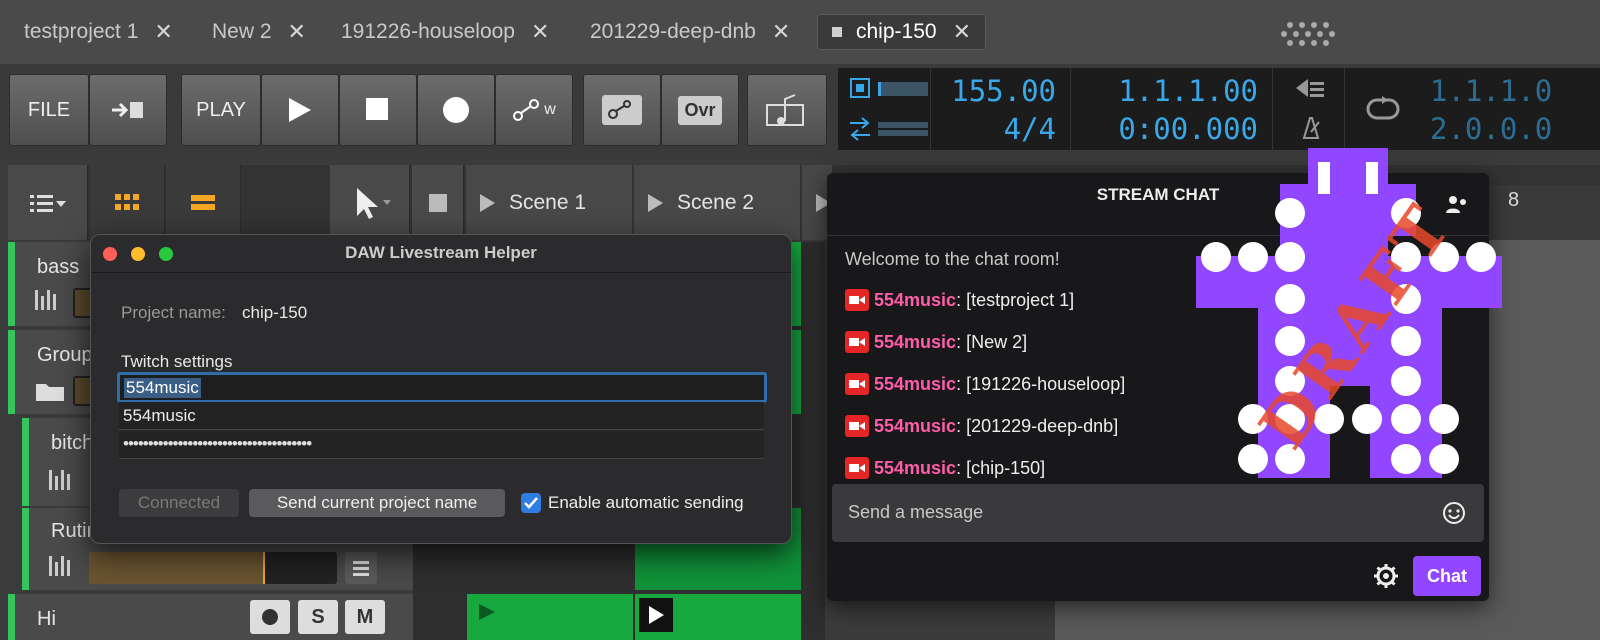  What do you see at coordinates (365, 617) in the screenshot?
I see `mute-button: M` at bounding box center [365, 617].